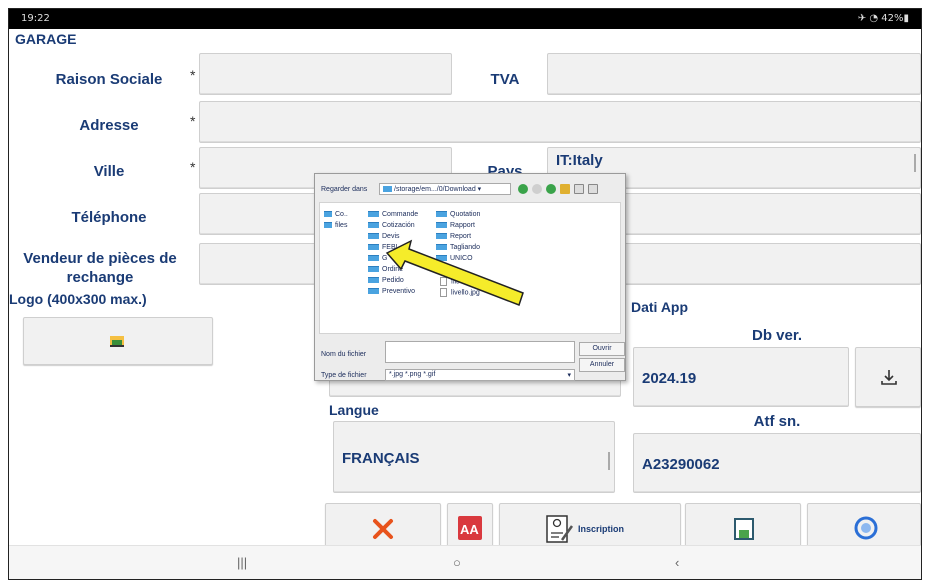  I want to click on back-icon: ‹, so click(677, 562).